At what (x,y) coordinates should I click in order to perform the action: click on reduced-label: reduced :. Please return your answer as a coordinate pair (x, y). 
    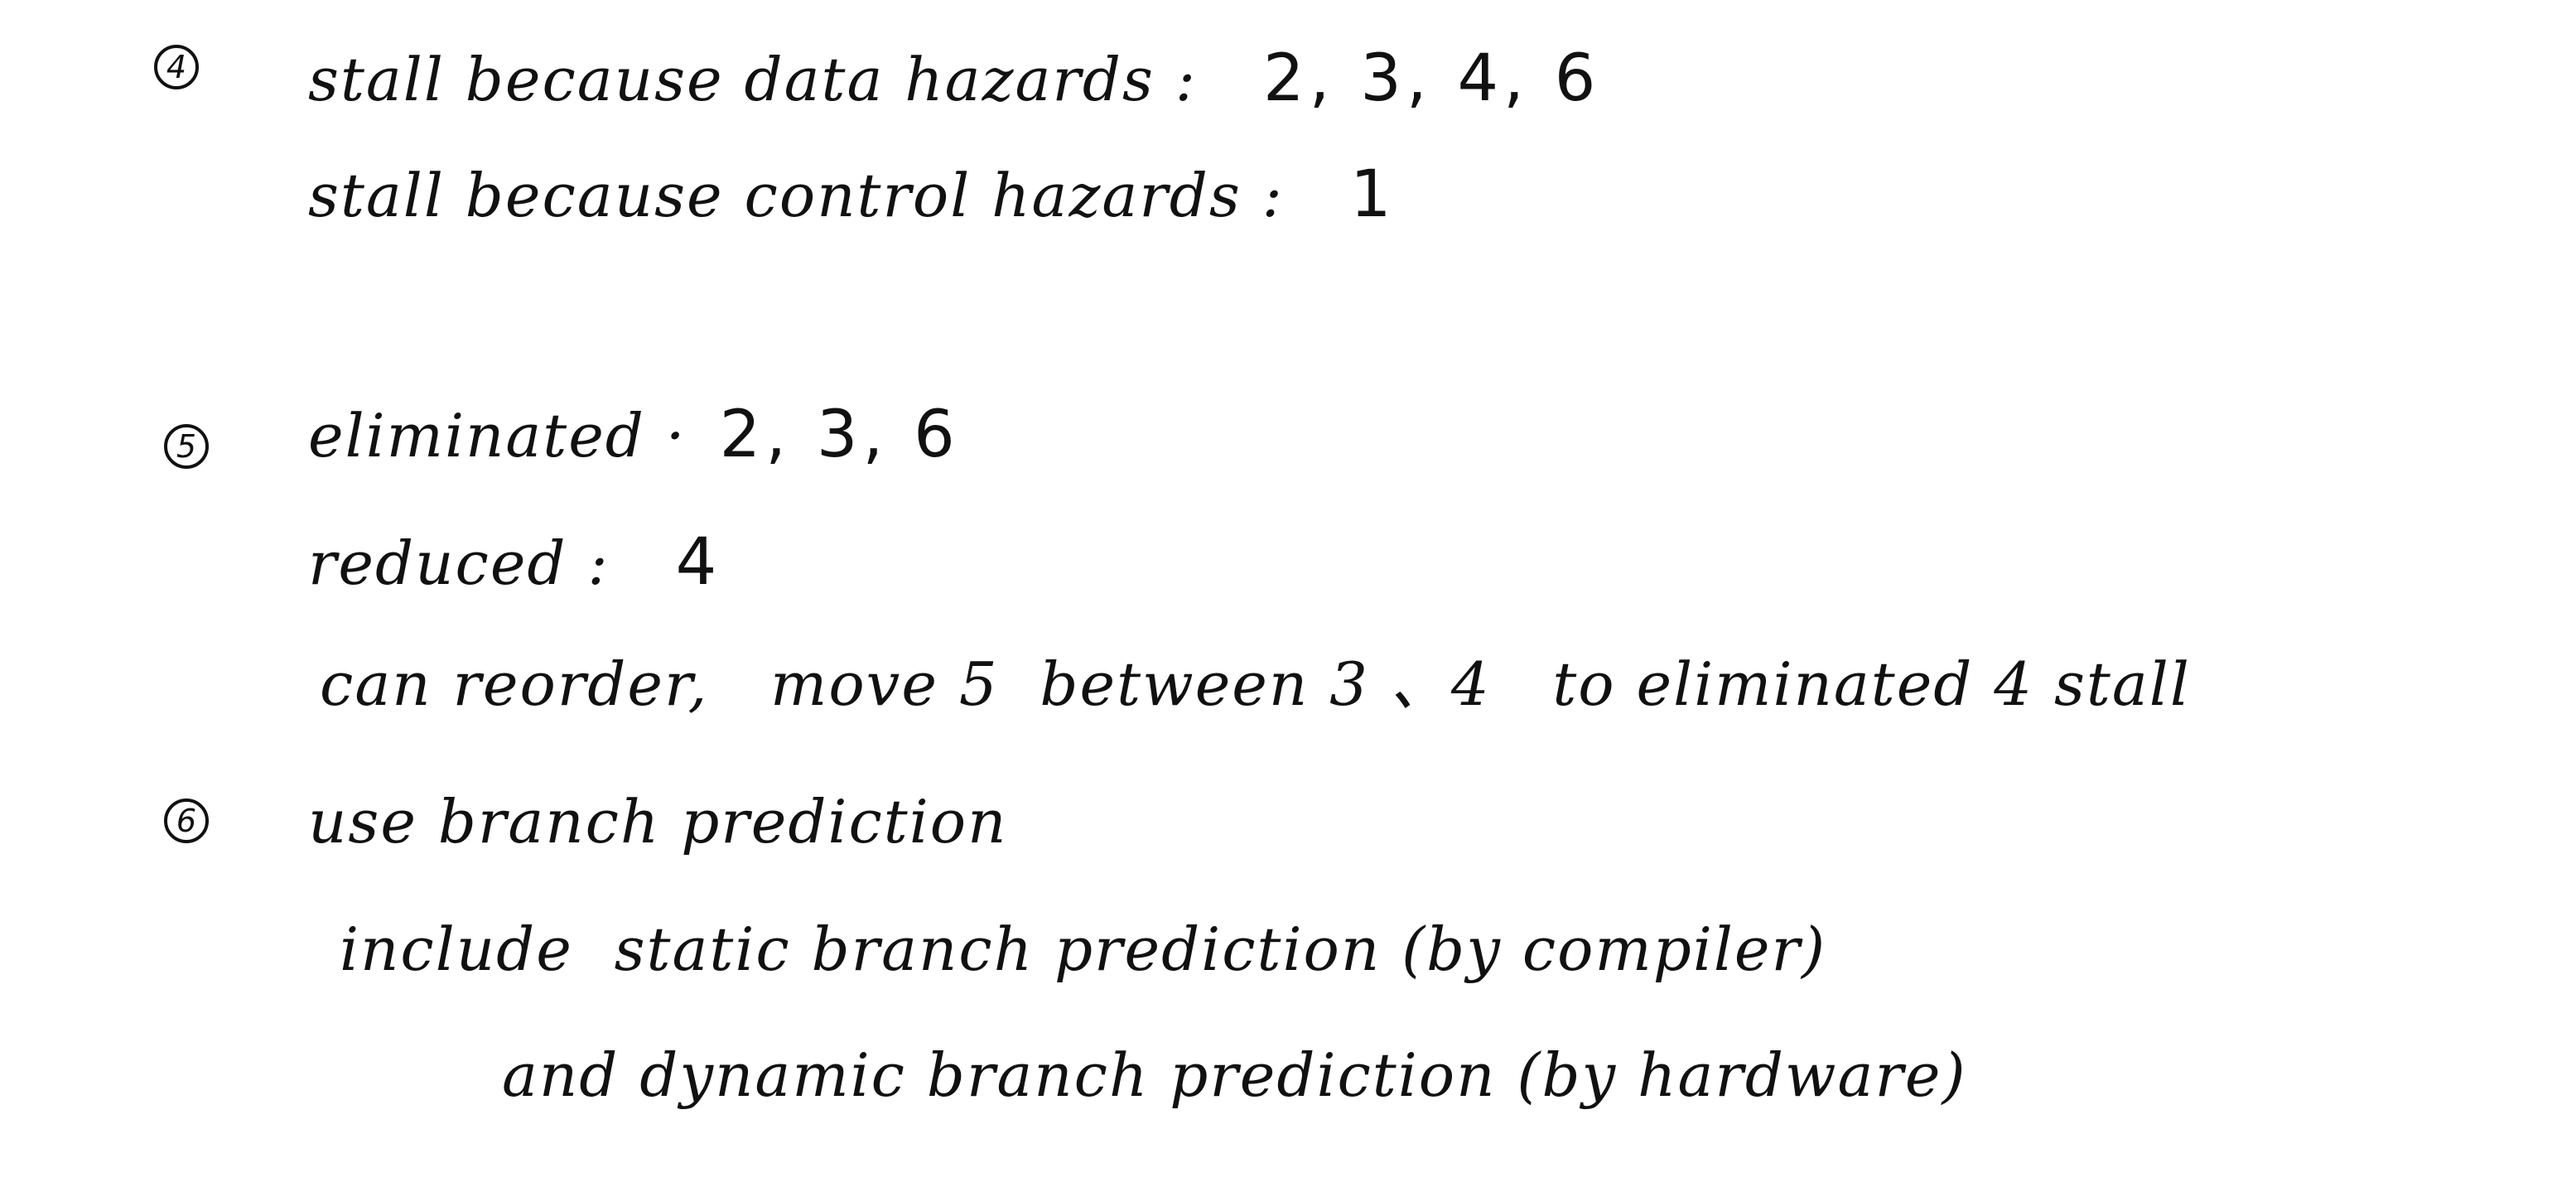
    Looking at the image, I should click on (459, 563).